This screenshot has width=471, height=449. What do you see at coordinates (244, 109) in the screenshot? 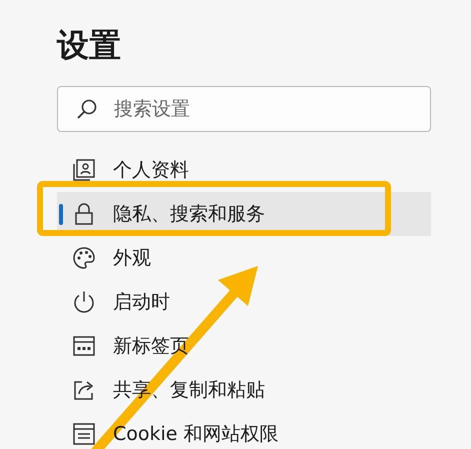
I see `search-field: 搜索设置` at bounding box center [244, 109].